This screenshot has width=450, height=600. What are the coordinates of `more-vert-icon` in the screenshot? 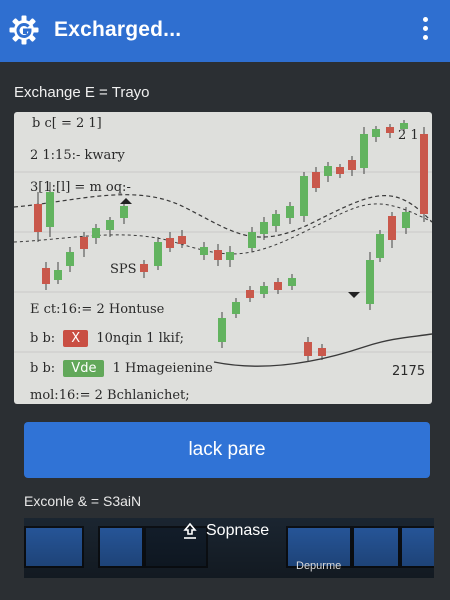 It's located at (425, 28).